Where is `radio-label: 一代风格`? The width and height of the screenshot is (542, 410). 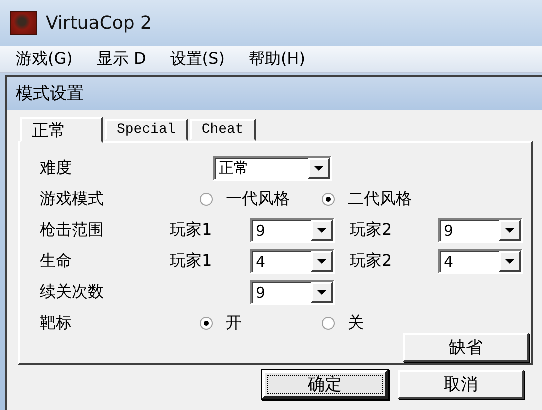 radio-label: 一代风格 is located at coordinates (258, 199).